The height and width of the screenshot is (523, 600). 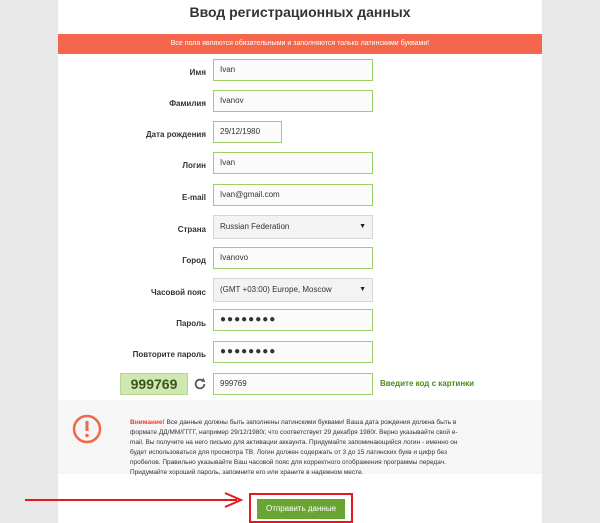 I want to click on birth-date-input: 29/12/1980, so click(x=247, y=132).